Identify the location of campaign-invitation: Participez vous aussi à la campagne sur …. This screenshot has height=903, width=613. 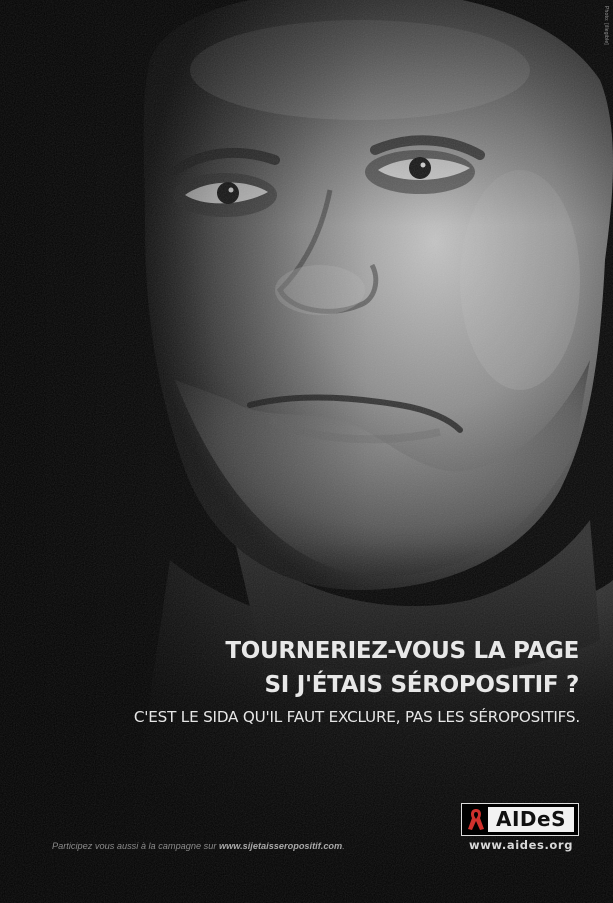
(198, 846).